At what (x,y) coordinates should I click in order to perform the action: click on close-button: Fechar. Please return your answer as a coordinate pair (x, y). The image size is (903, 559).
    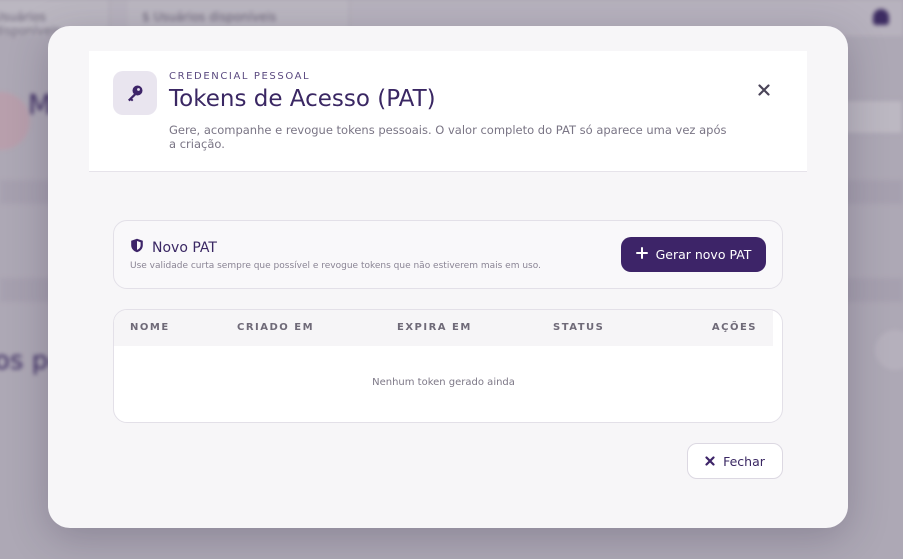
    Looking at the image, I should click on (735, 461).